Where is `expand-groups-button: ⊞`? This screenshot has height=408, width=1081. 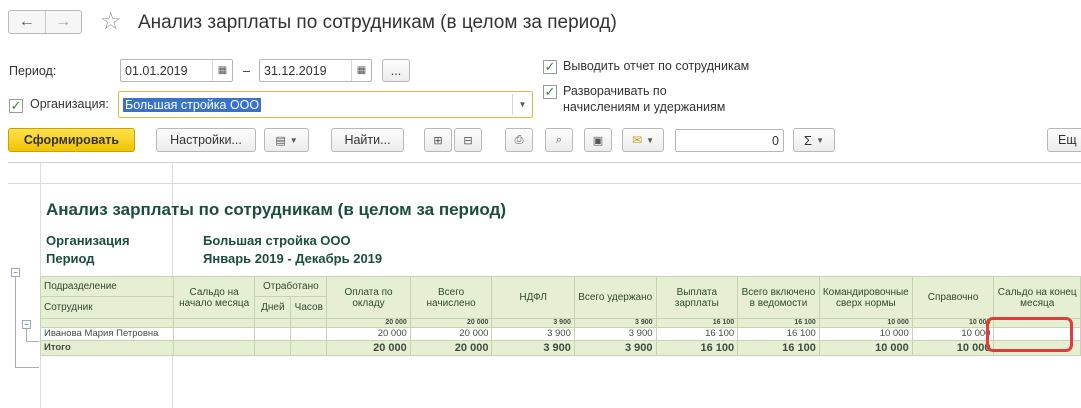
expand-groups-button: ⊞ is located at coordinates (438, 140).